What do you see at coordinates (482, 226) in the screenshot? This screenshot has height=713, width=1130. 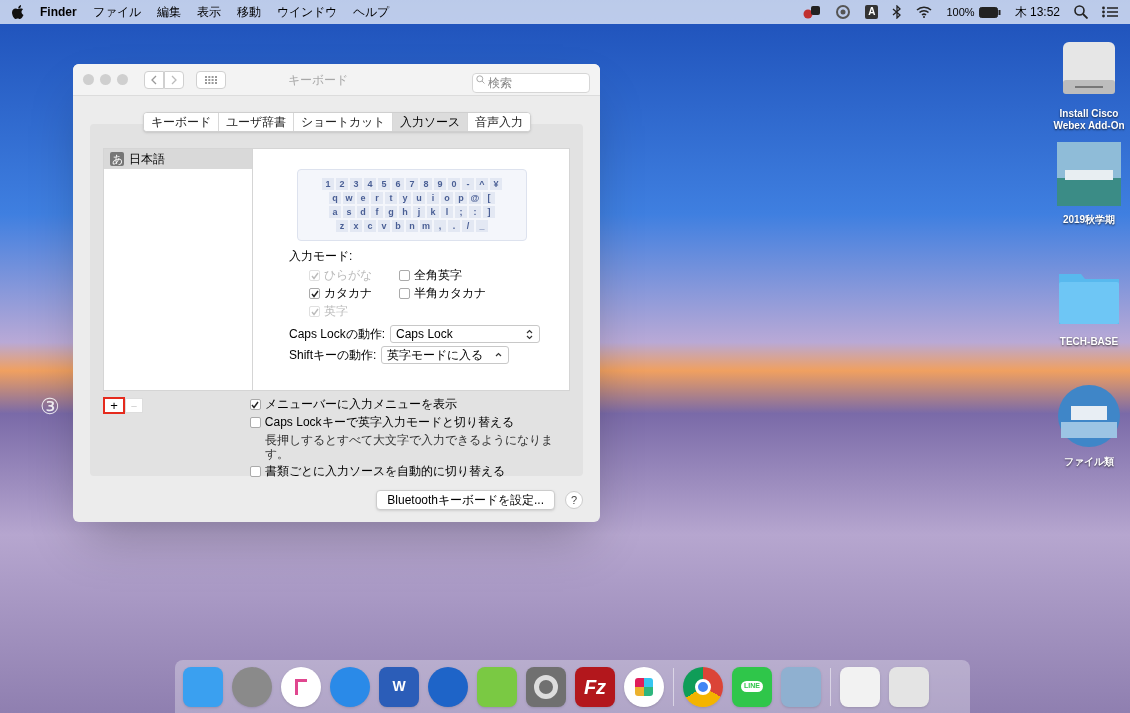 I see `keyboard-key: _` at bounding box center [482, 226].